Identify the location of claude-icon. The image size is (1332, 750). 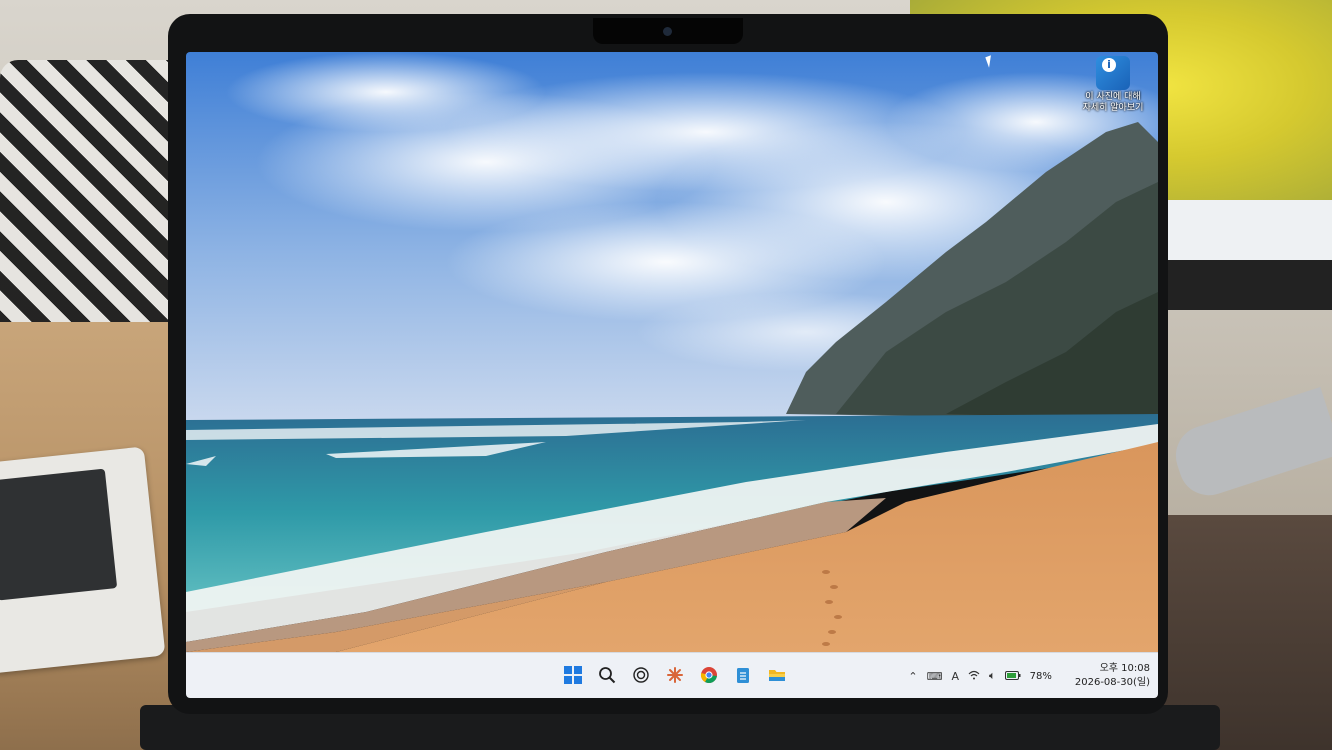
(675, 675).